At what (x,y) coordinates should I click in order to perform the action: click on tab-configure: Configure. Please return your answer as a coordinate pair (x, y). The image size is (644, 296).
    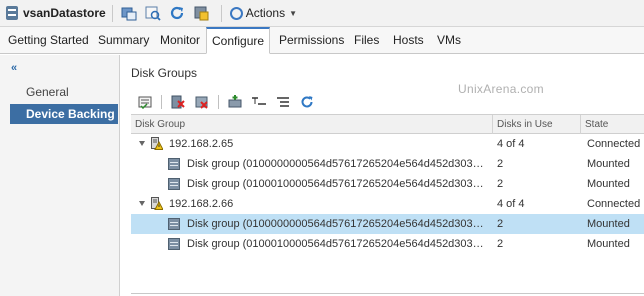
    Looking at the image, I should click on (238, 40).